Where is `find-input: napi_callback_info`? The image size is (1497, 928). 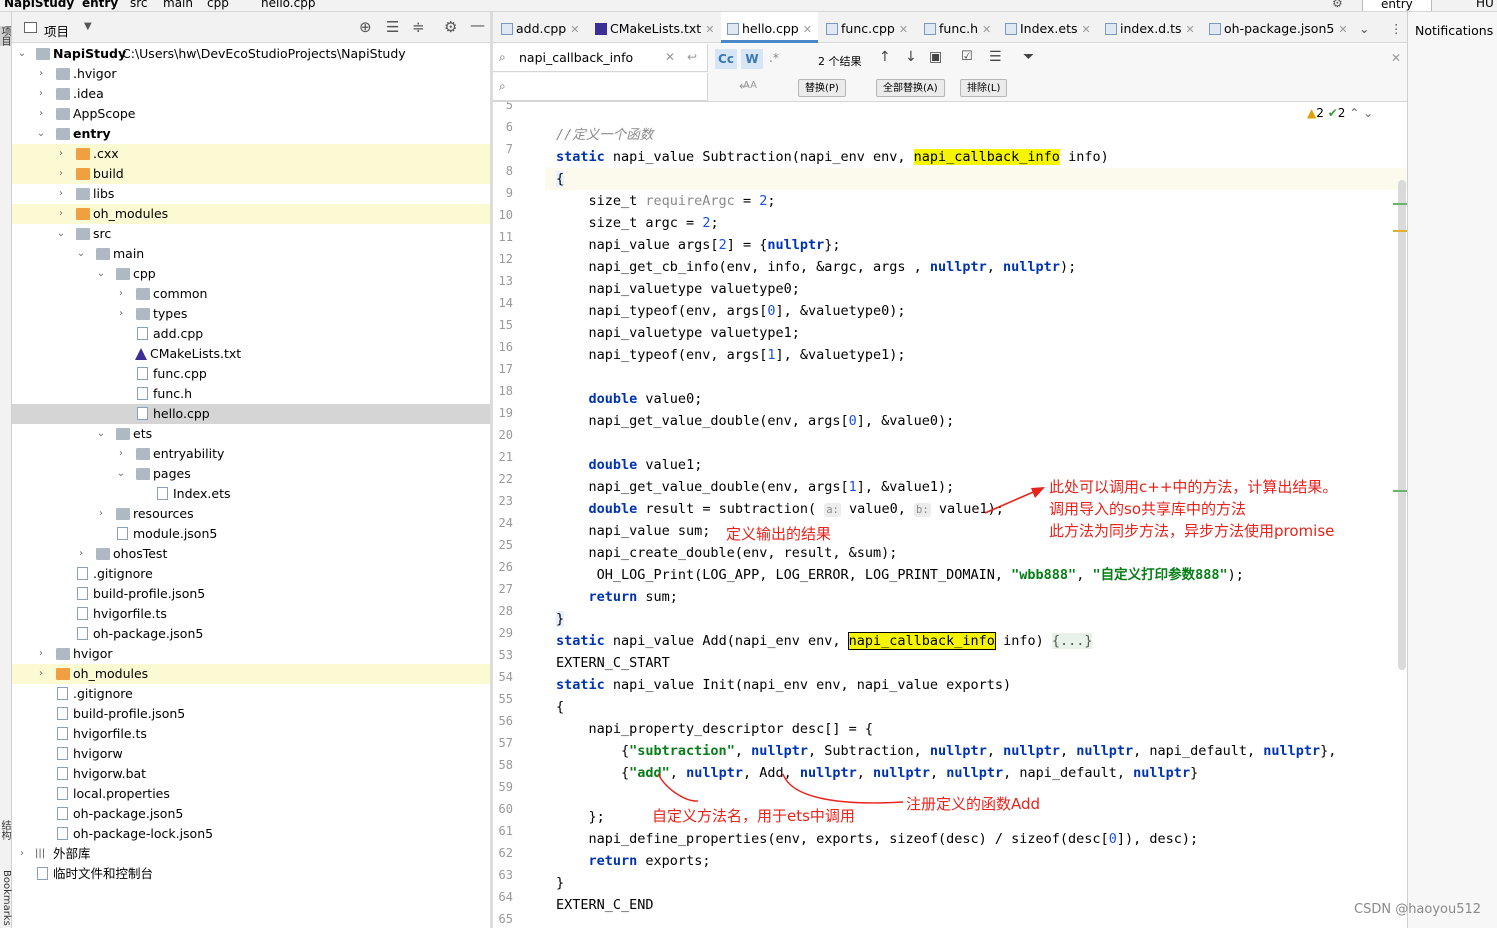 find-input: napi_callback_info is located at coordinates (576, 57).